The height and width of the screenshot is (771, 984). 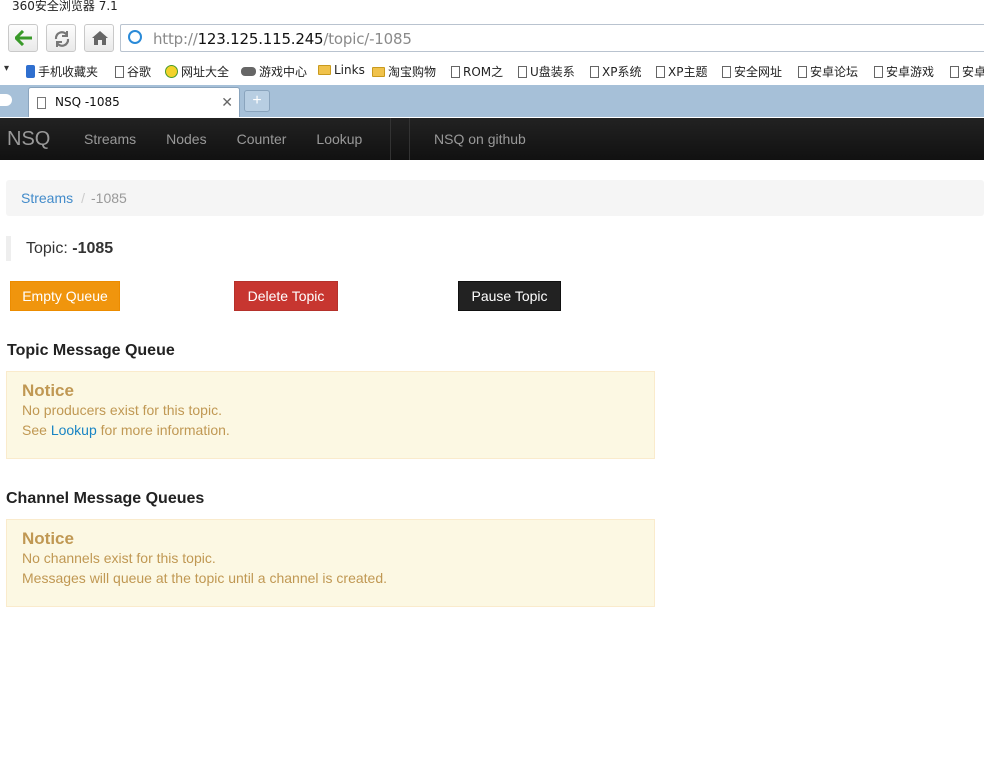 What do you see at coordinates (205, 72) in the screenshot?
I see `bookmark-label: 网址大全` at bounding box center [205, 72].